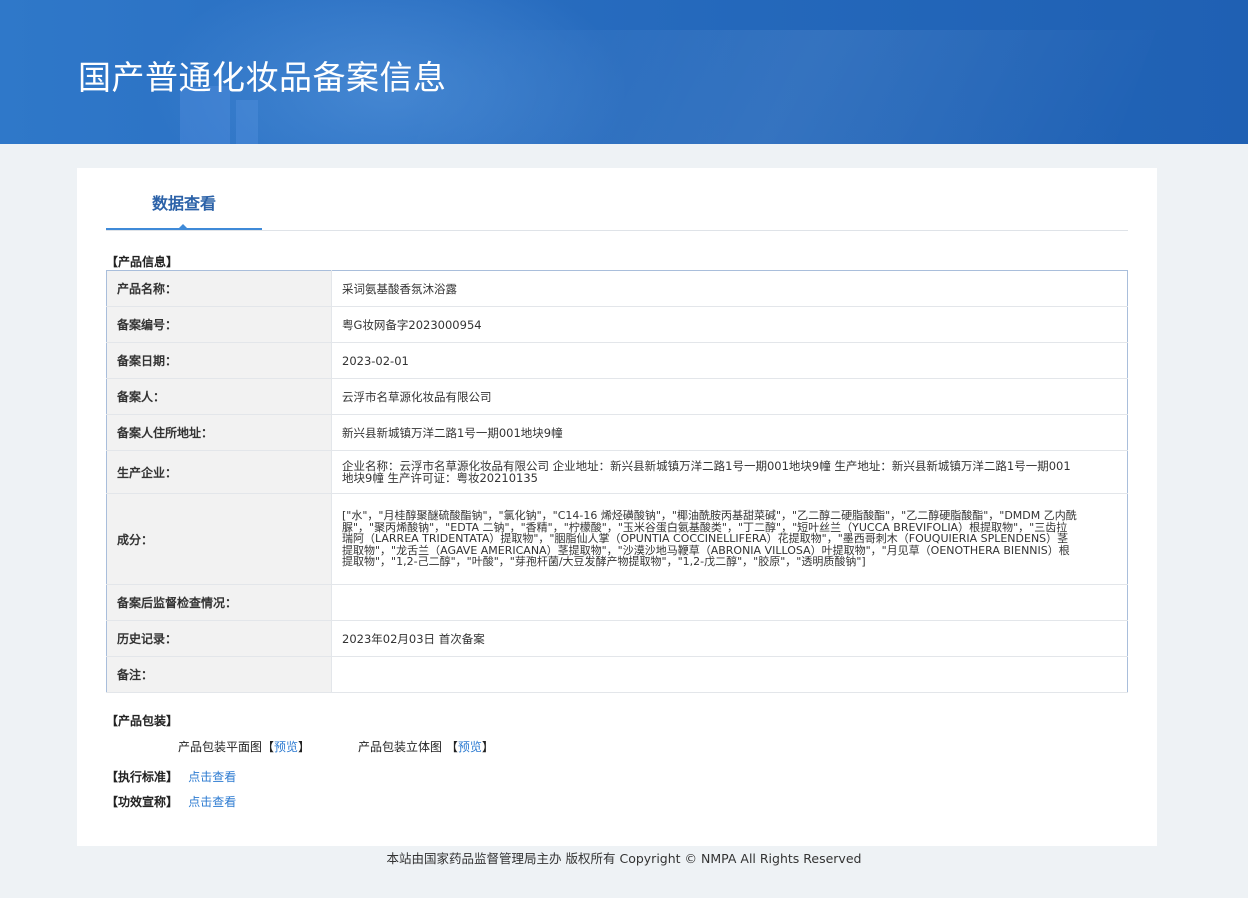  Describe the element at coordinates (142, 721) in the screenshot. I see `package-heading: 【产品包装】` at that location.